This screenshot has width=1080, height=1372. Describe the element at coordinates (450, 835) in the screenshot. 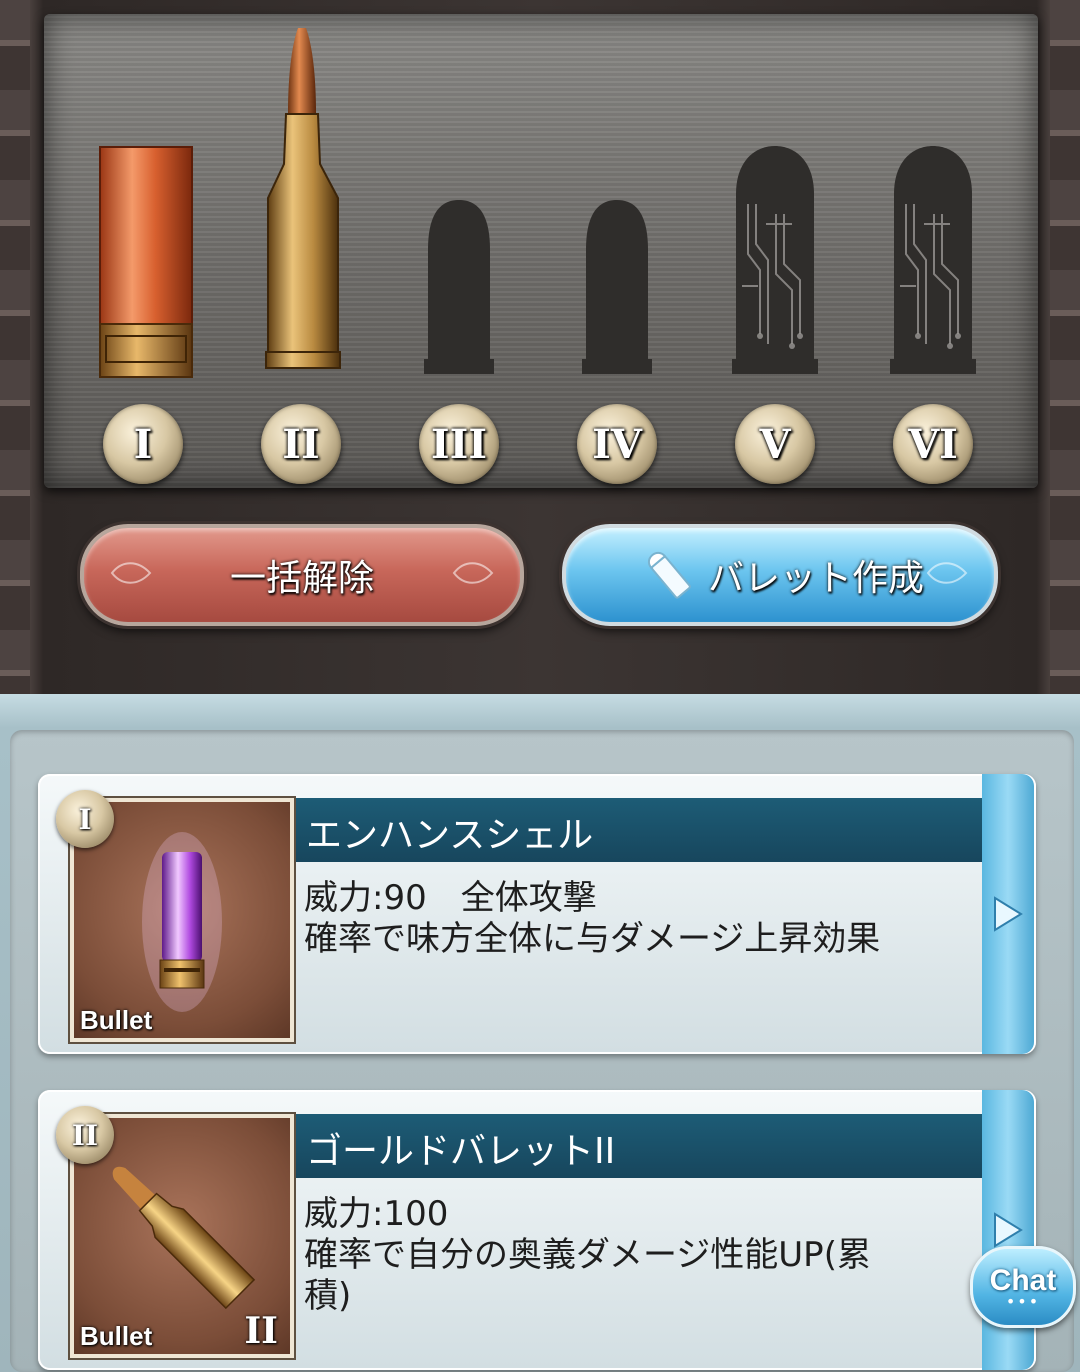

I see `bullet-name: エンハンスシェル` at that location.